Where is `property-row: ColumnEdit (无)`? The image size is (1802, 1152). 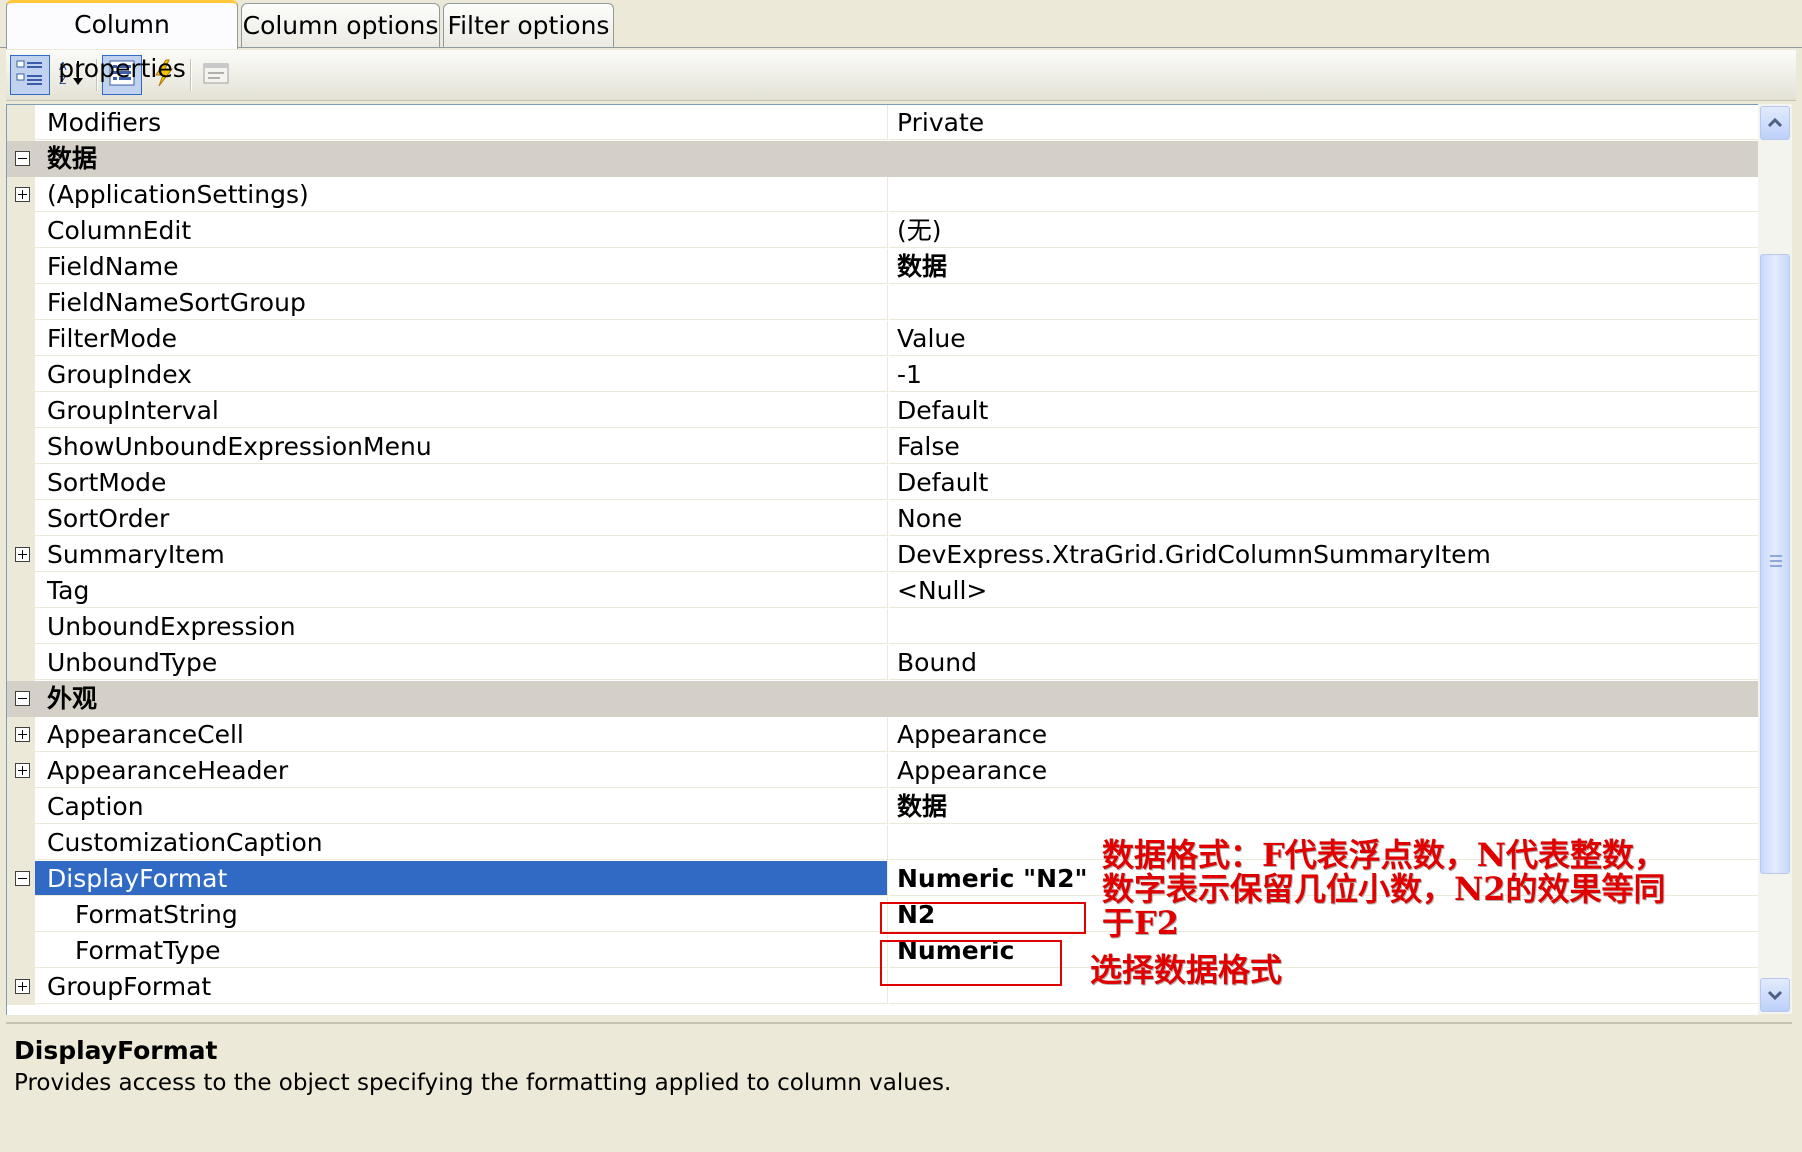
property-row: ColumnEdit (无) is located at coordinates (883, 231).